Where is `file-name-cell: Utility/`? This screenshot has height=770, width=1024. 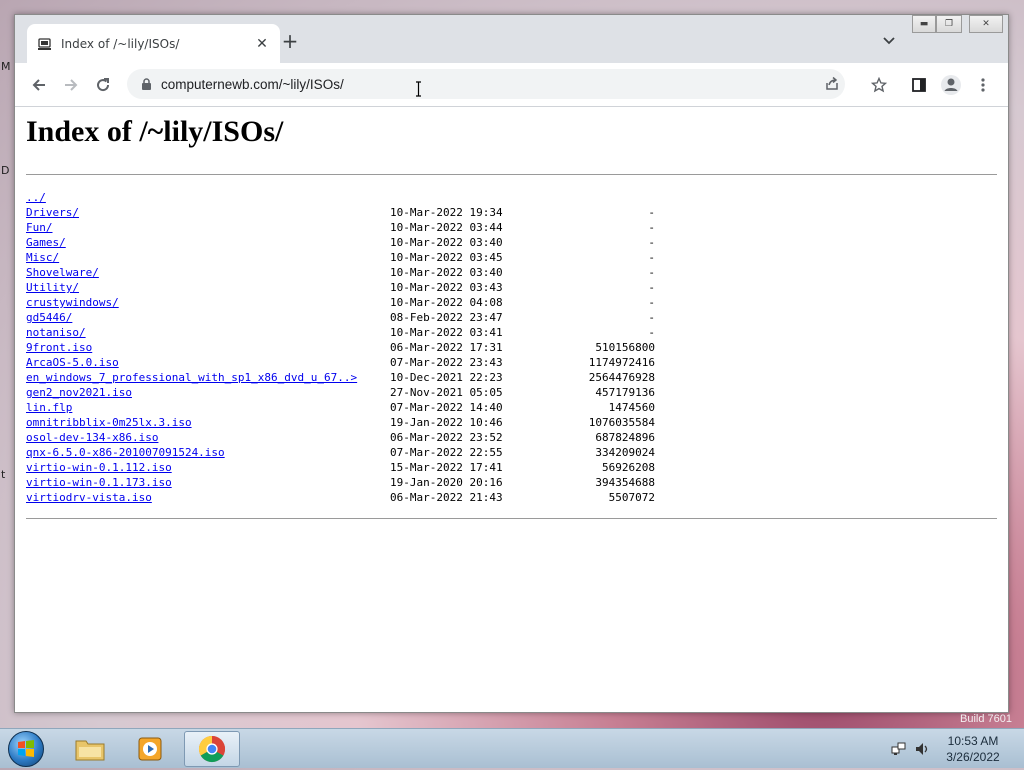
file-name-cell: Utility/ is located at coordinates (208, 287).